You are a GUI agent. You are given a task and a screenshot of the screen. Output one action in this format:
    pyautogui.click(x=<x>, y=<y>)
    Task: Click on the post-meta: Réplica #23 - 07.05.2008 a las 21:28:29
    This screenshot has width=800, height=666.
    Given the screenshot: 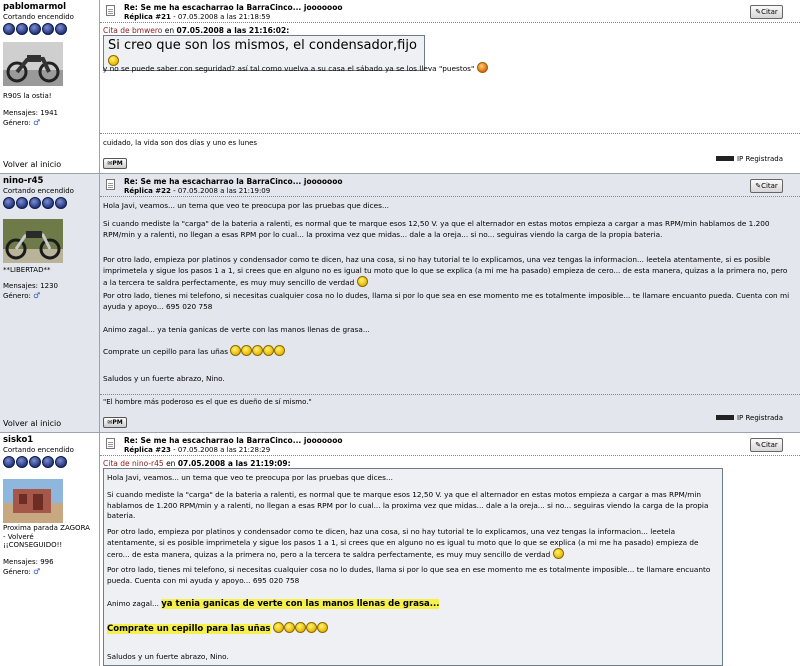 What is the action you would take?
    pyautogui.click(x=197, y=450)
    